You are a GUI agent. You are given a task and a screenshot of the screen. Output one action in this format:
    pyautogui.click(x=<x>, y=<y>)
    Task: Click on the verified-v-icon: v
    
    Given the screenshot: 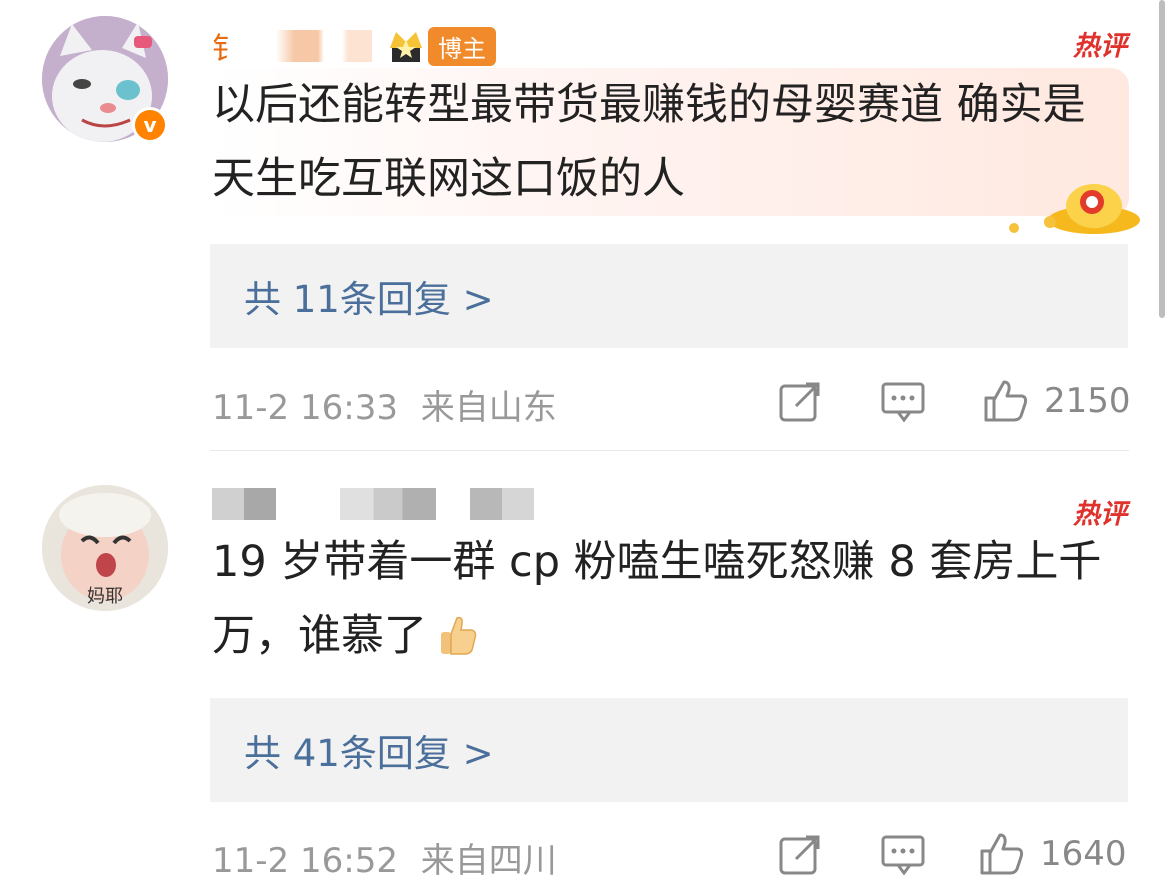 What is the action you would take?
    pyautogui.click(x=150, y=125)
    